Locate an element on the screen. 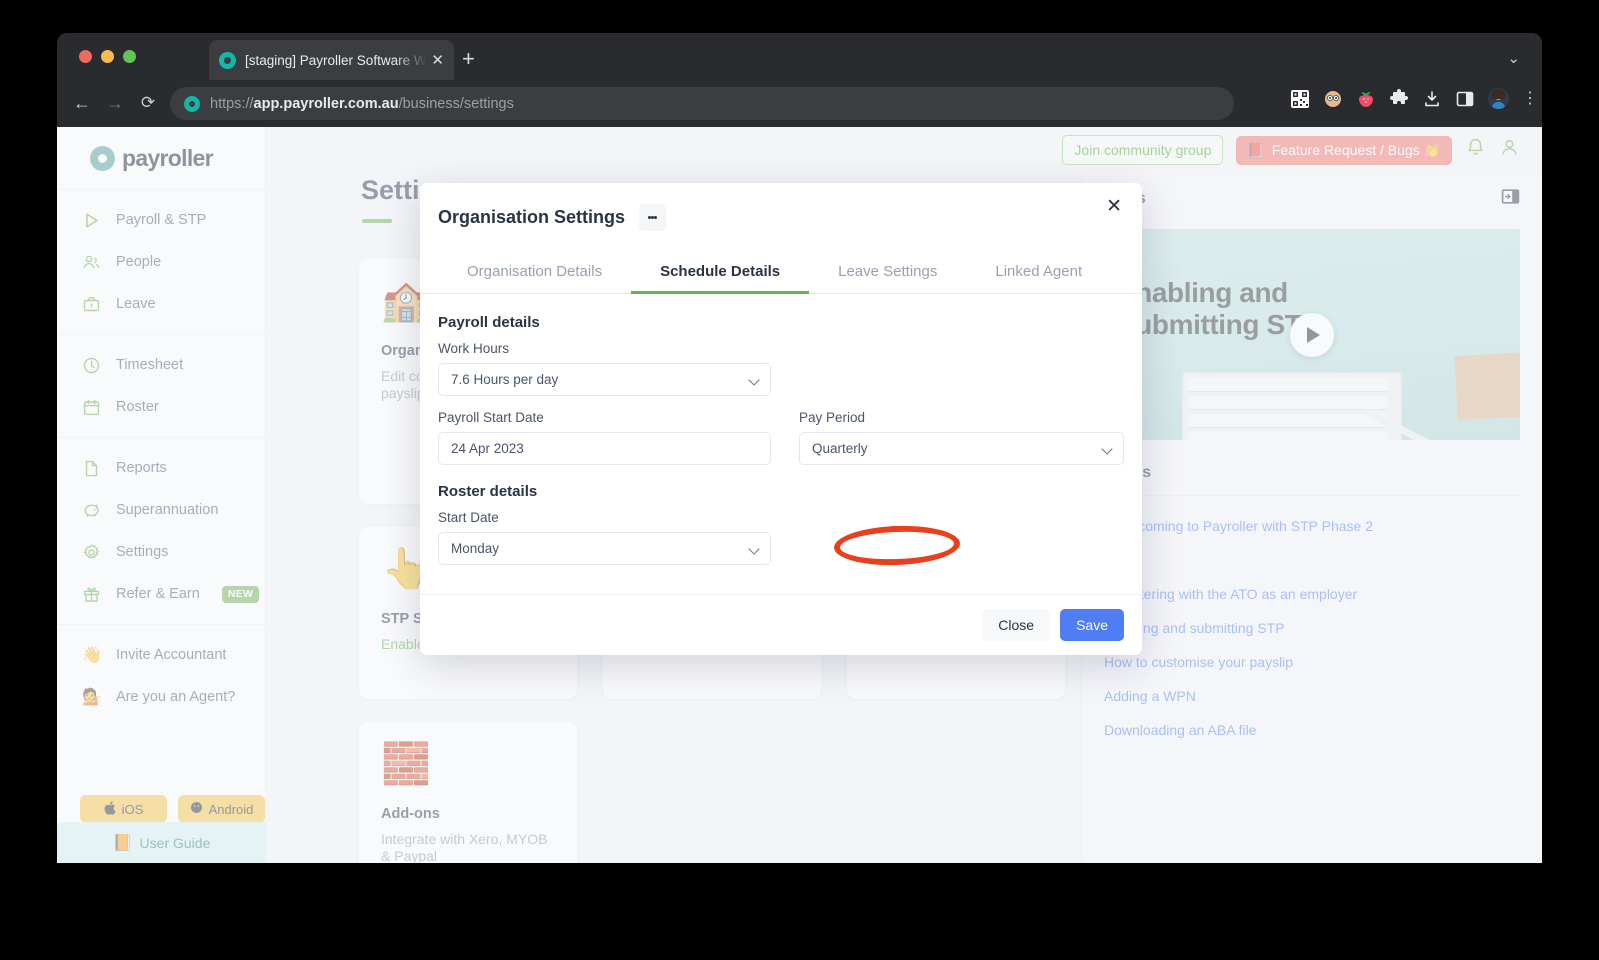 The width and height of the screenshot is (1599, 960). pay-period-field: Pay Period Quarterly is located at coordinates (961, 437).